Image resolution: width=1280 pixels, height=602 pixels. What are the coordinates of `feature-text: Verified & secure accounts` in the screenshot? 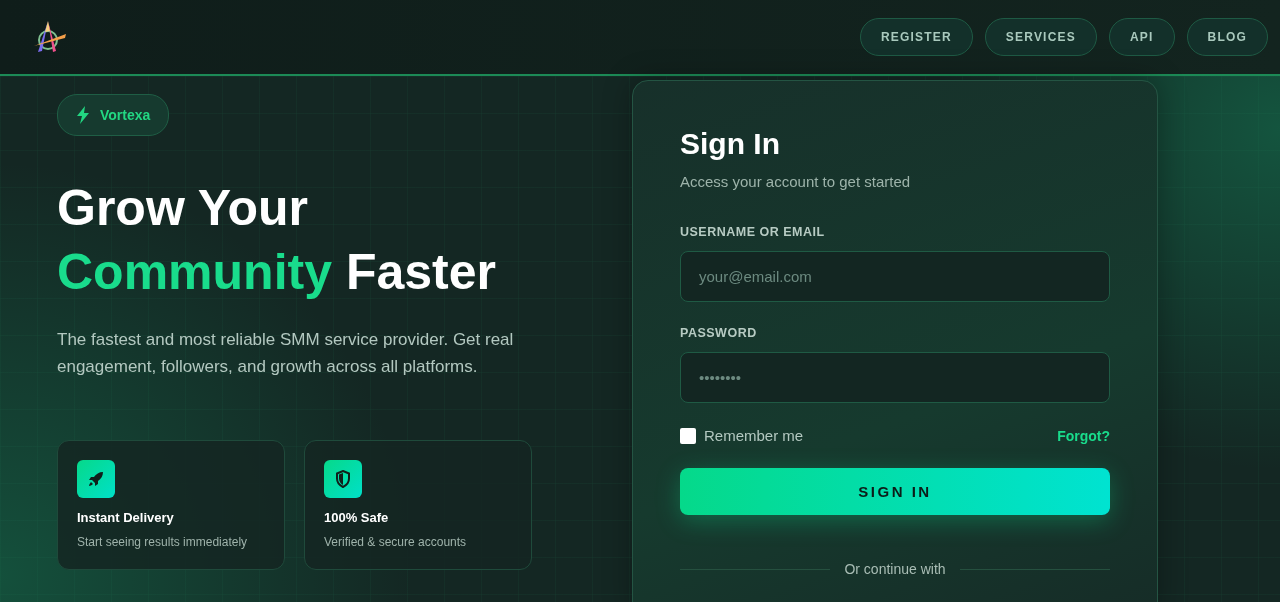 It's located at (396, 542).